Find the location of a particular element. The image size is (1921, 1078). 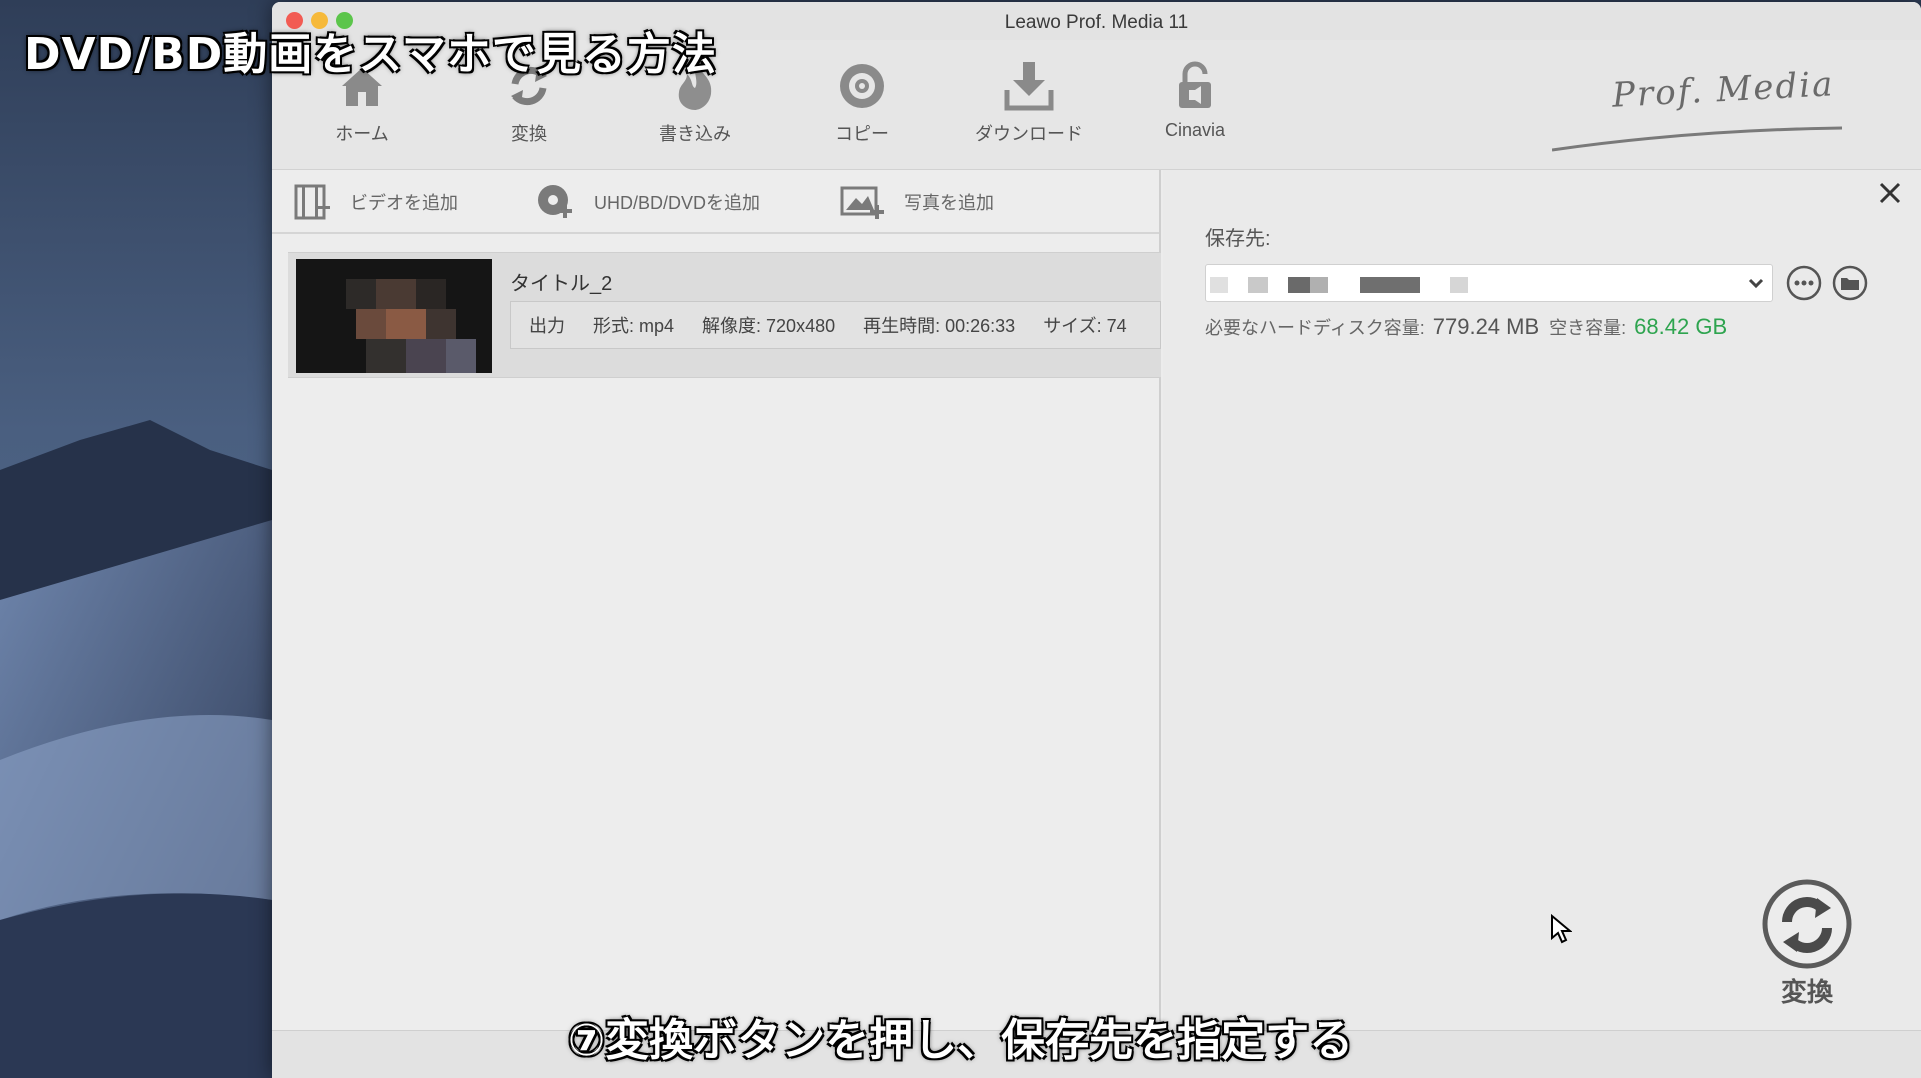

toolbar-copy-label: コピー is located at coordinates (862, 134).